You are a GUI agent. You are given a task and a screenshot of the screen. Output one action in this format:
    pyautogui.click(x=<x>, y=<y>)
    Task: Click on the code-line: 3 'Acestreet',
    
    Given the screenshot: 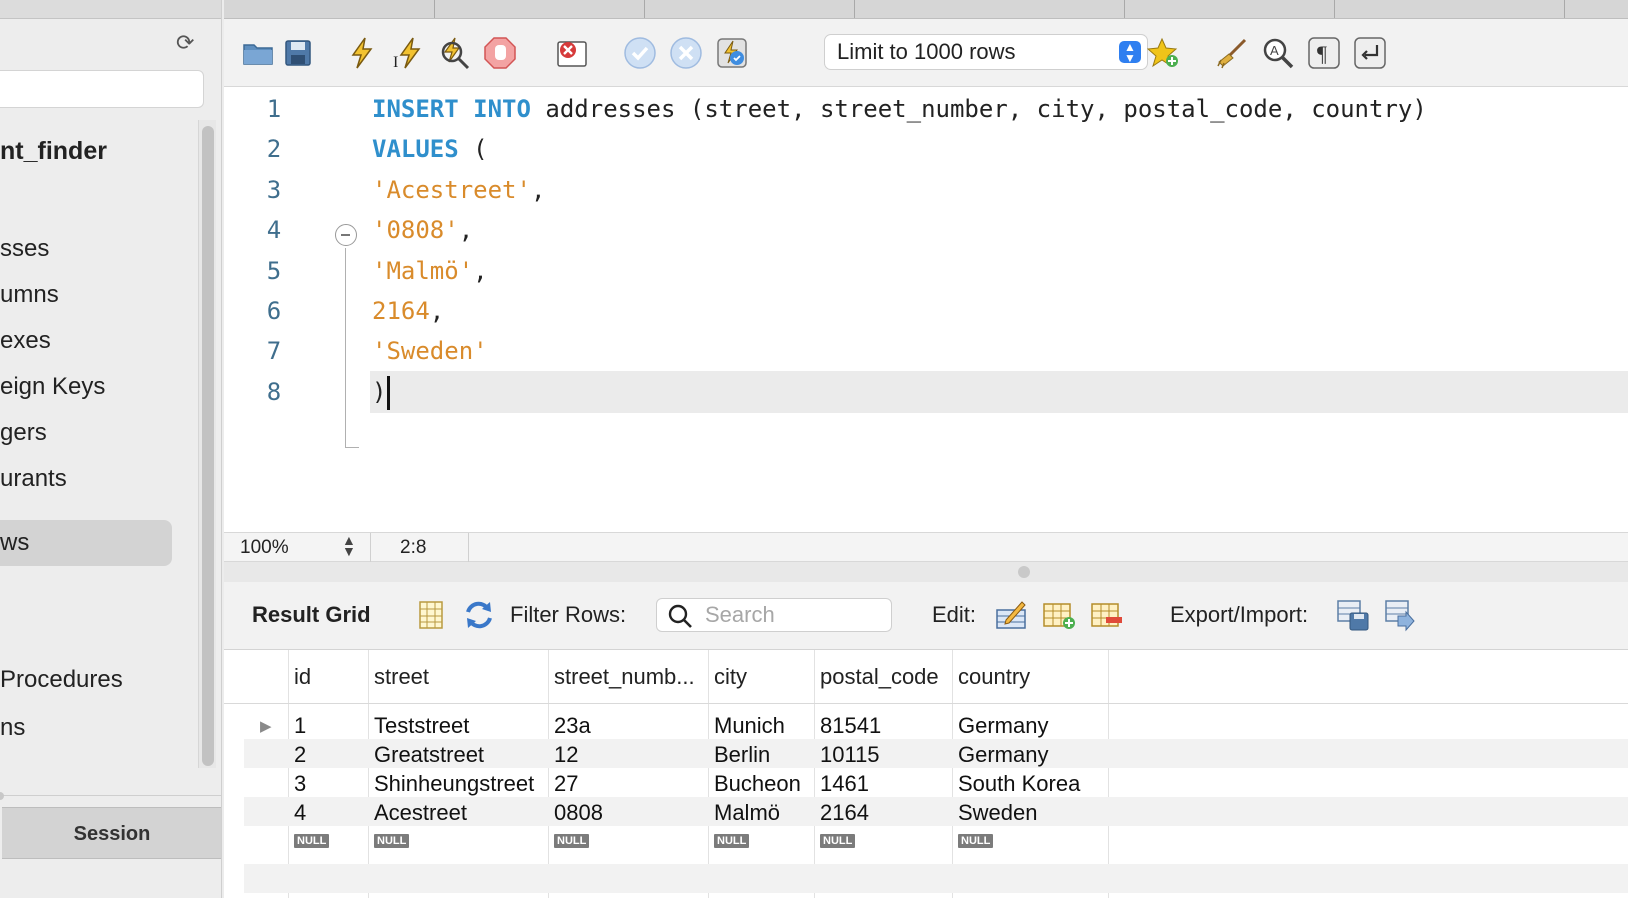 What is the action you would take?
    pyautogui.click(x=926, y=190)
    